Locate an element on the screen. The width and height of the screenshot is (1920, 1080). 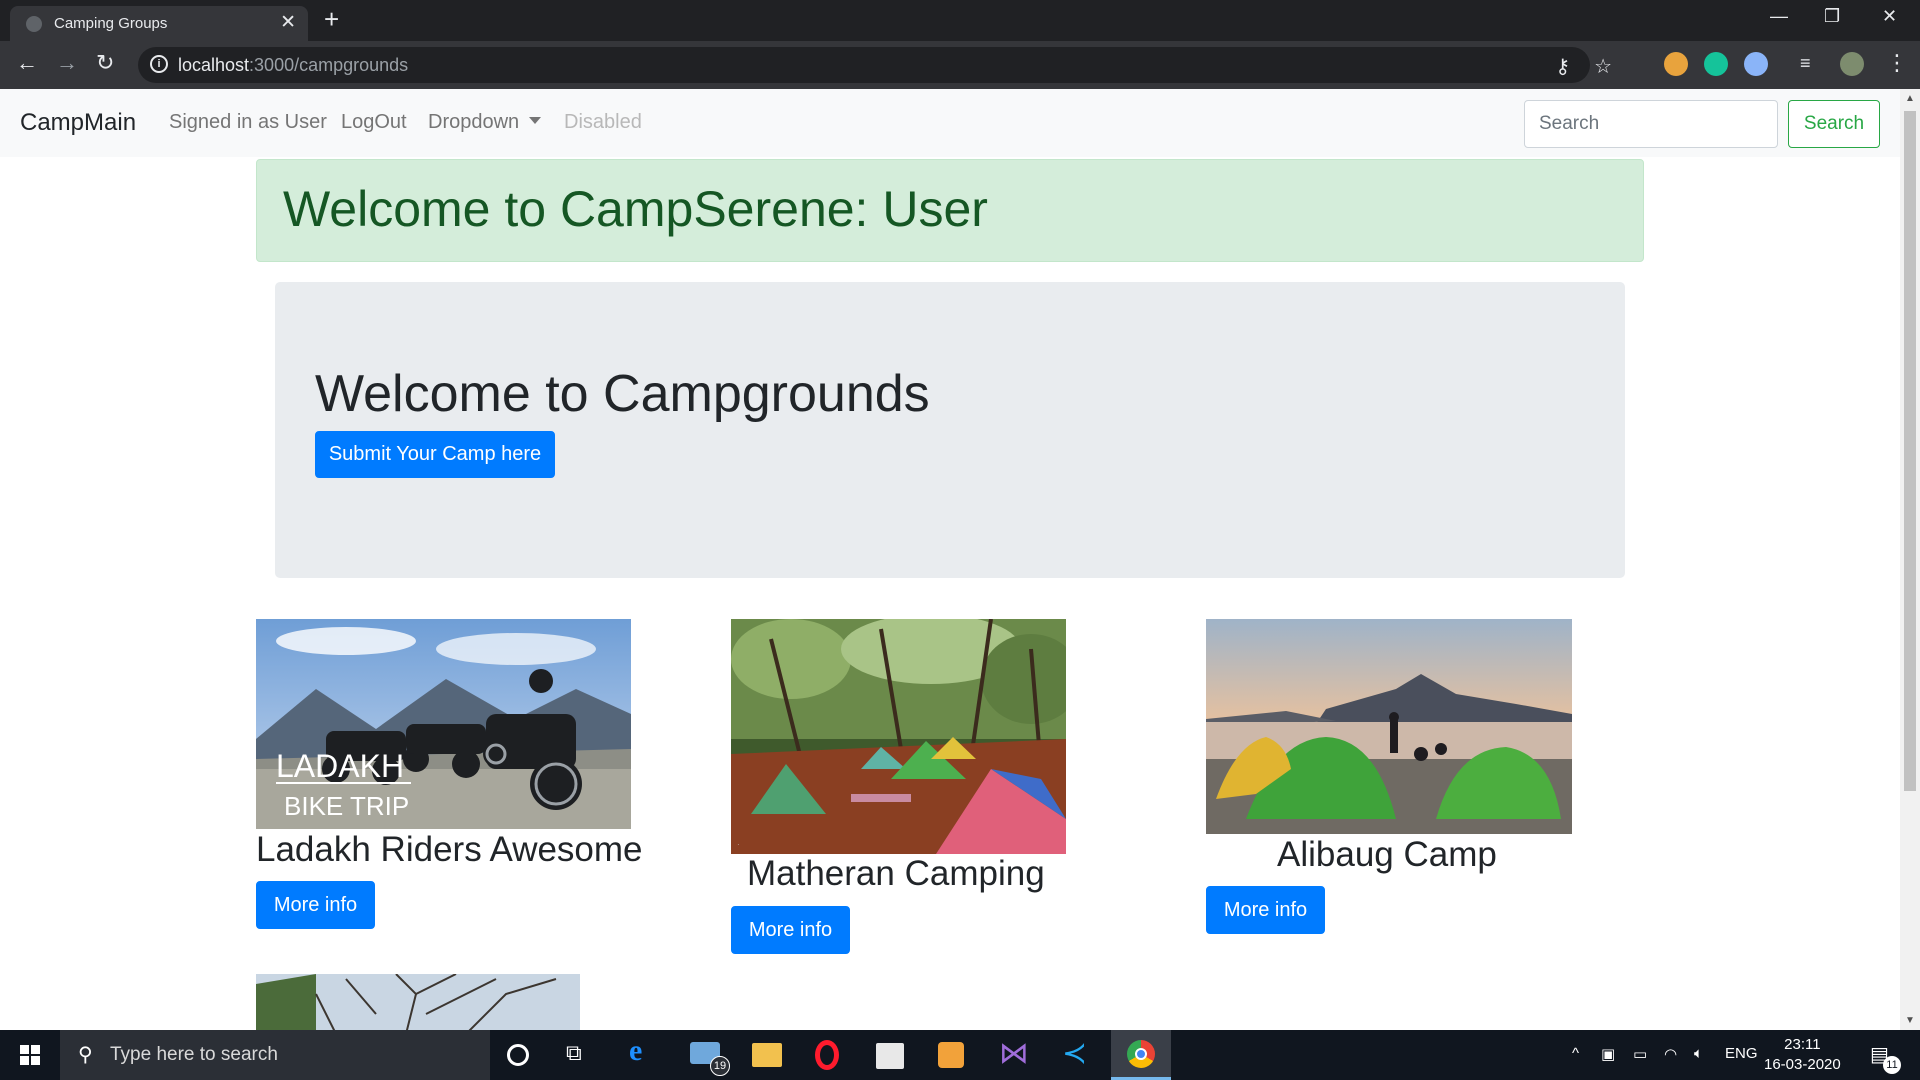
taskbar-search-box: ⚲ Type here to search is located at coordinates (275, 1055).